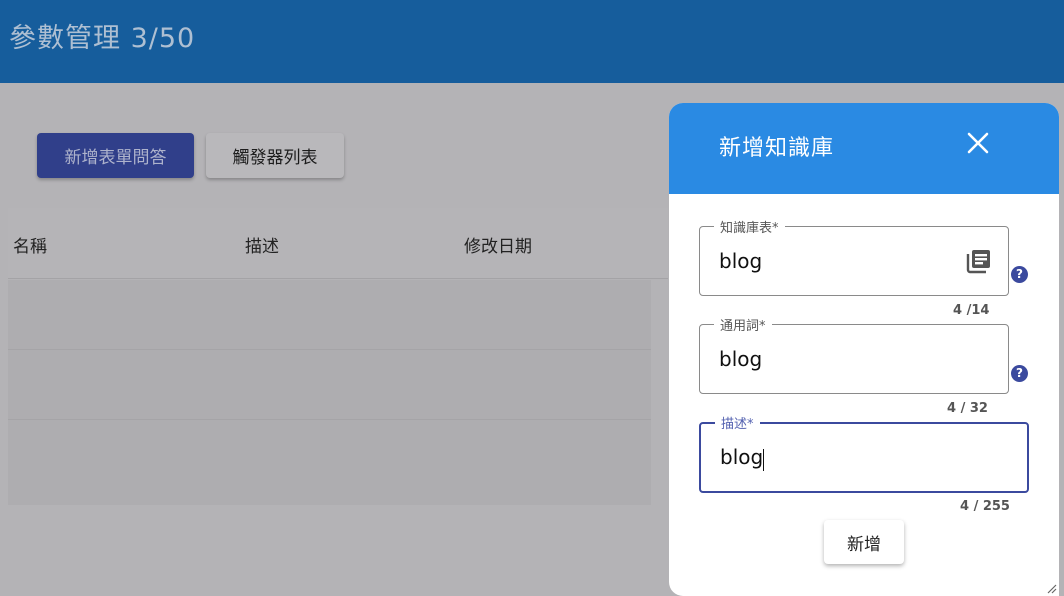  What do you see at coordinates (978, 143) in the screenshot?
I see `close-icon` at bounding box center [978, 143].